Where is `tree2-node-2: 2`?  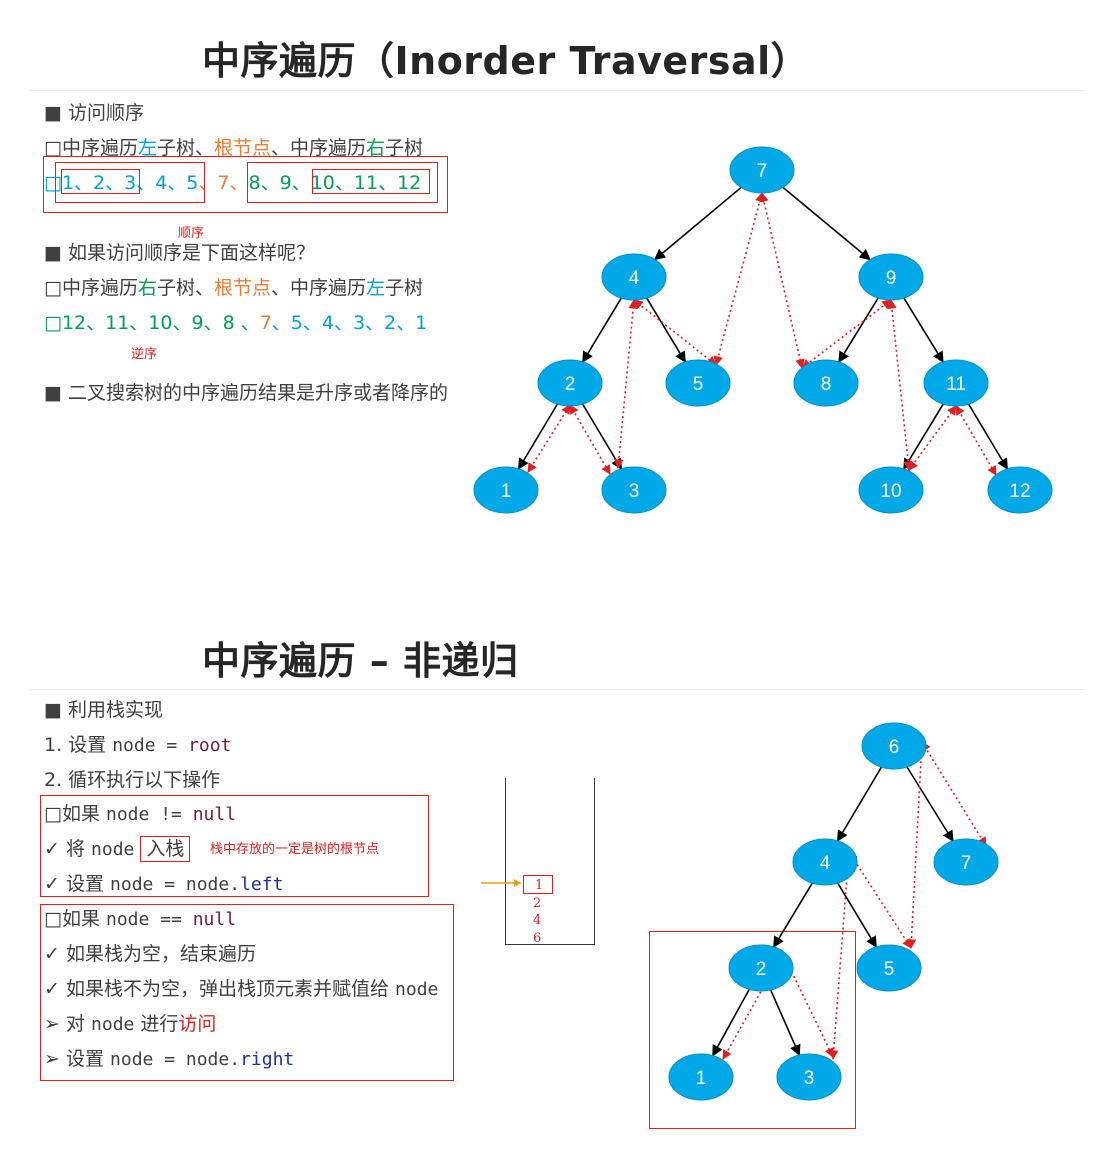
tree2-node-2: 2 is located at coordinates (761, 968).